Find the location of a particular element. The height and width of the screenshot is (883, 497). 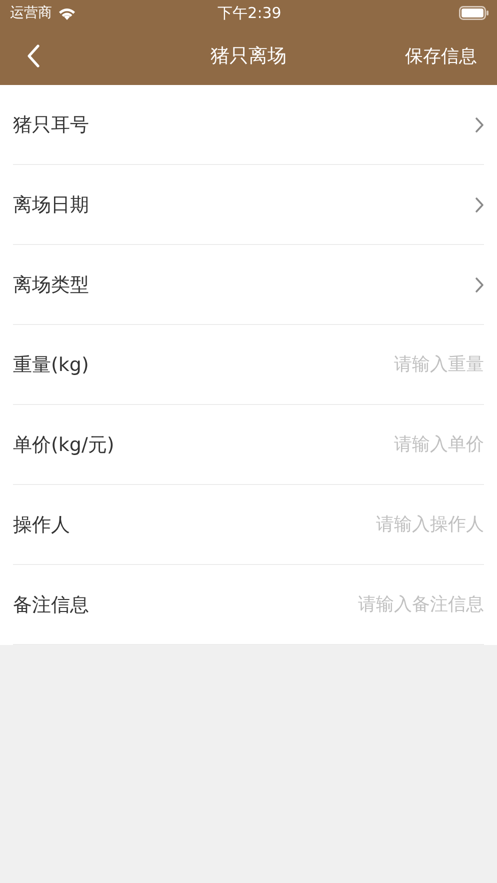

picker-row: 离场日期 is located at coordinates (248, 205).